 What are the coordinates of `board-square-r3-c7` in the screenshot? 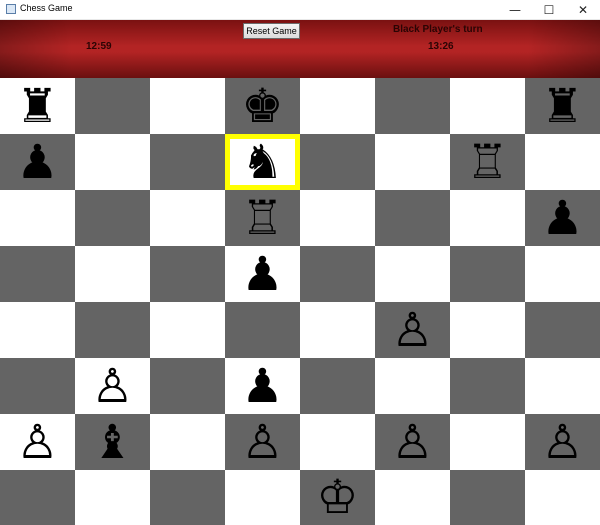 It's located at (562, 274).